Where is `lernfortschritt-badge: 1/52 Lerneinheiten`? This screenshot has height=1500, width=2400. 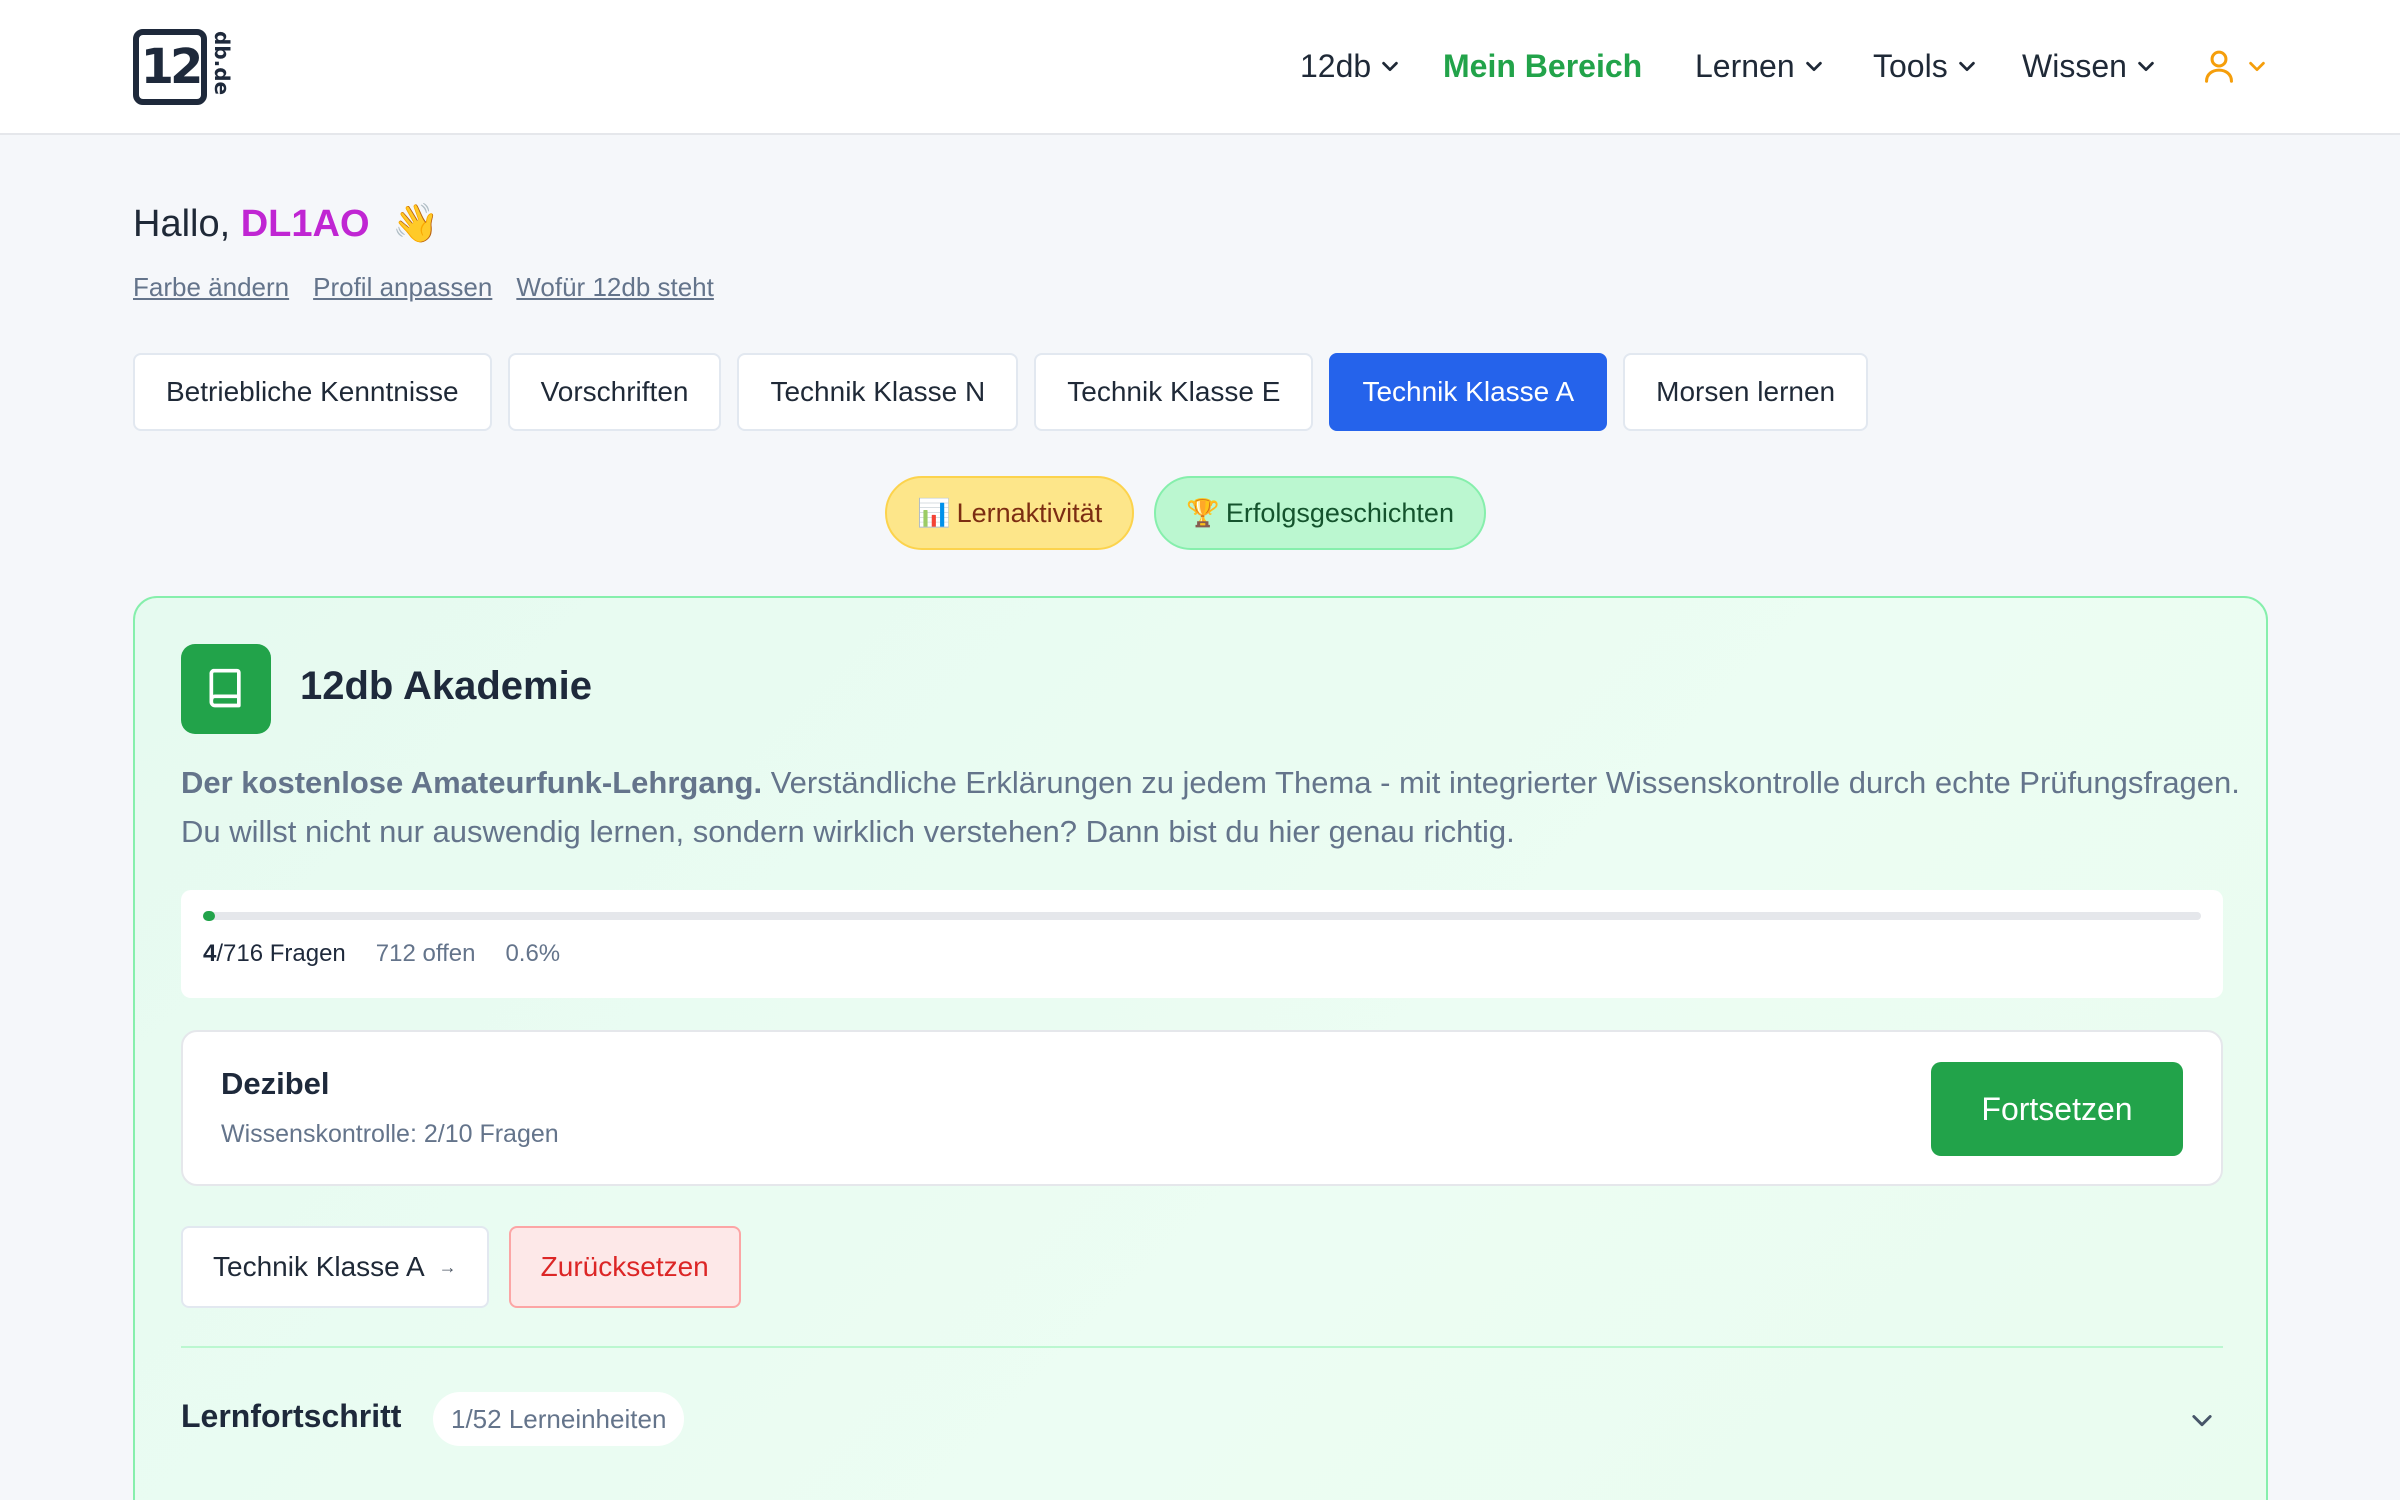 lernfortschritt-badge: 1/52 Lerneinheiten is located at coordinates (559, 1419).